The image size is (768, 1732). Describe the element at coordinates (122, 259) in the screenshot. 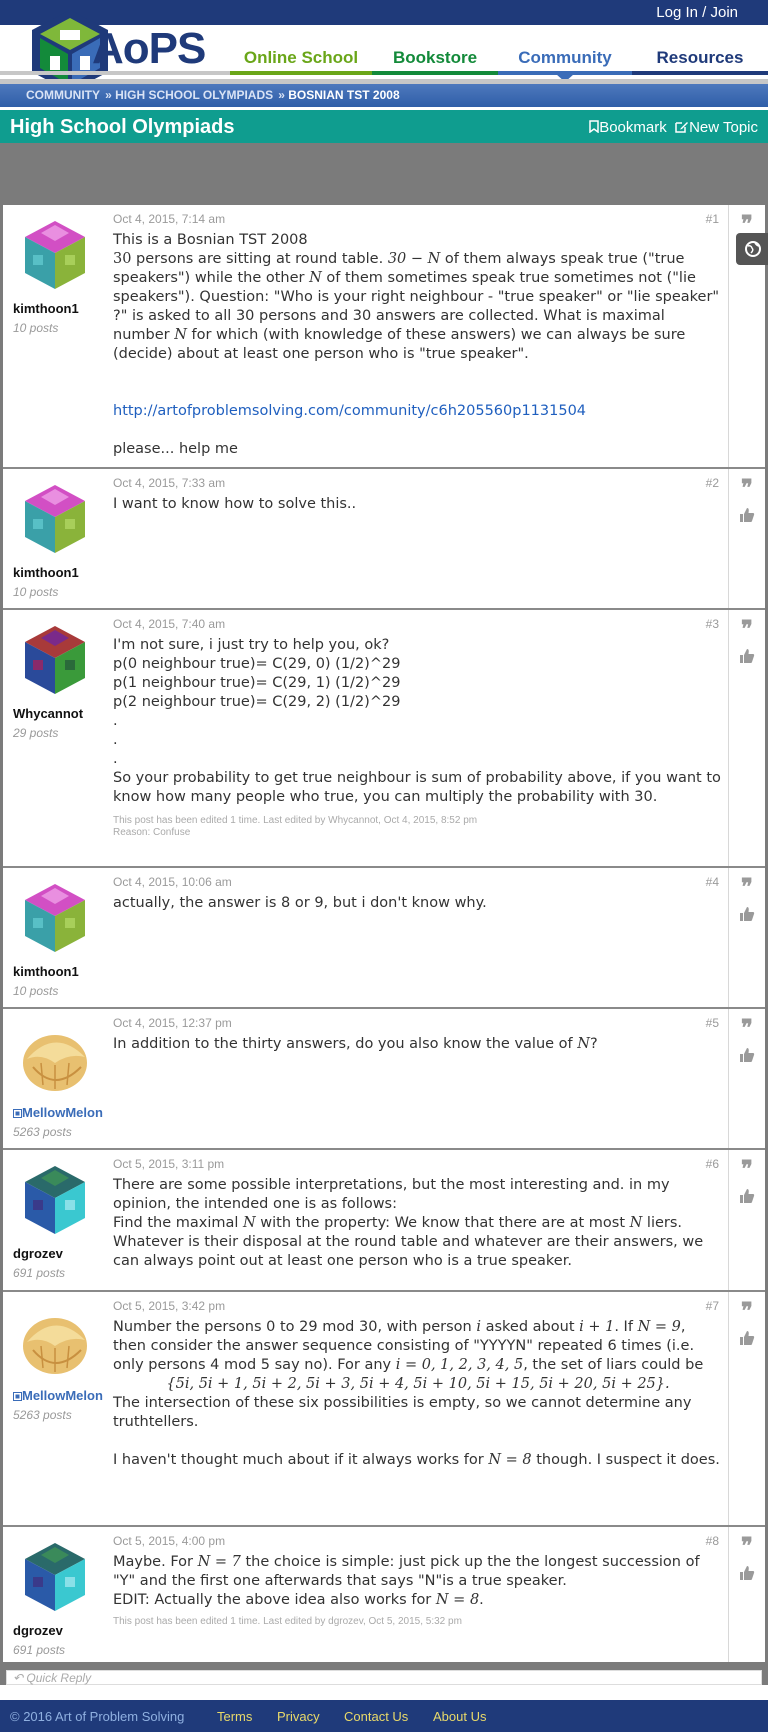

I see `math: 30` at that location.